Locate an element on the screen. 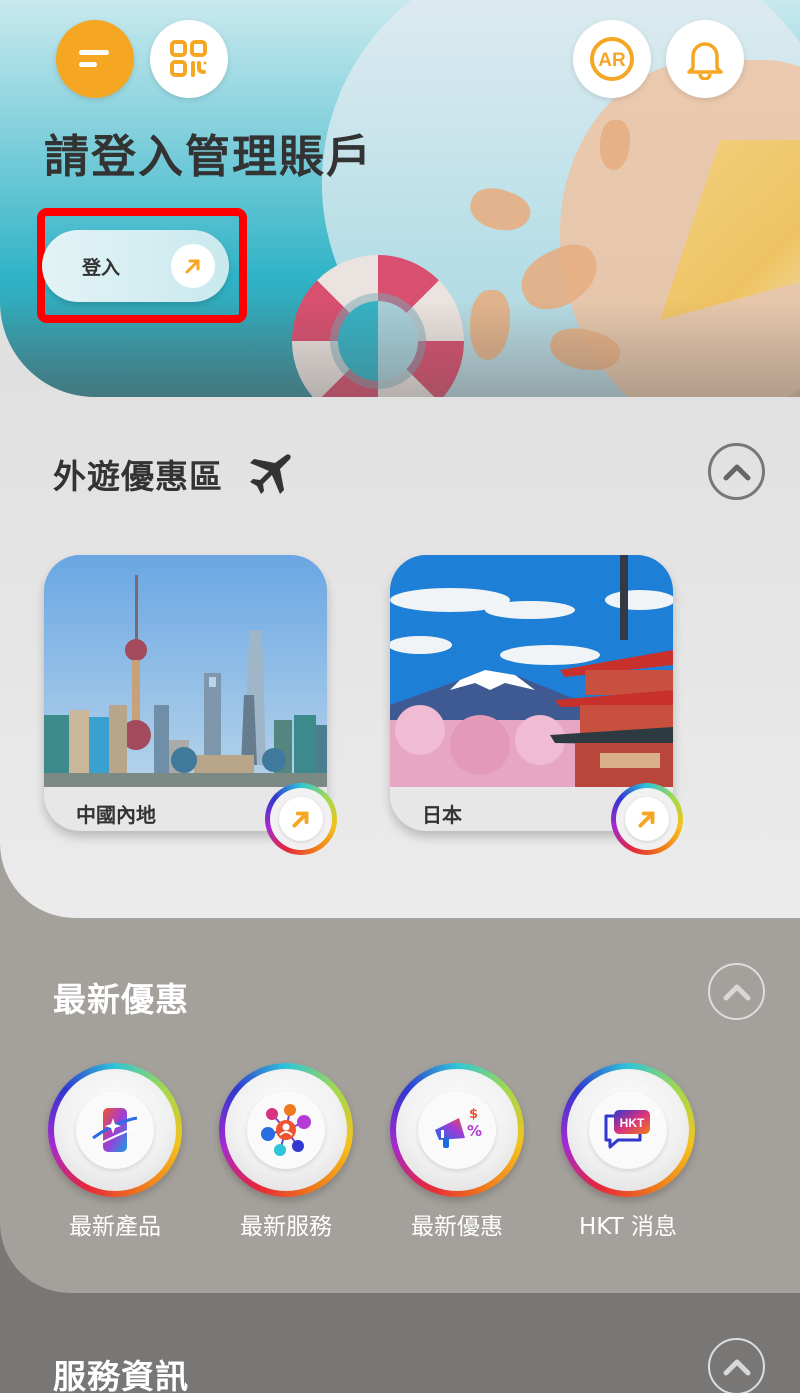  travel-collapse-button is located at coordinates (736, 471).